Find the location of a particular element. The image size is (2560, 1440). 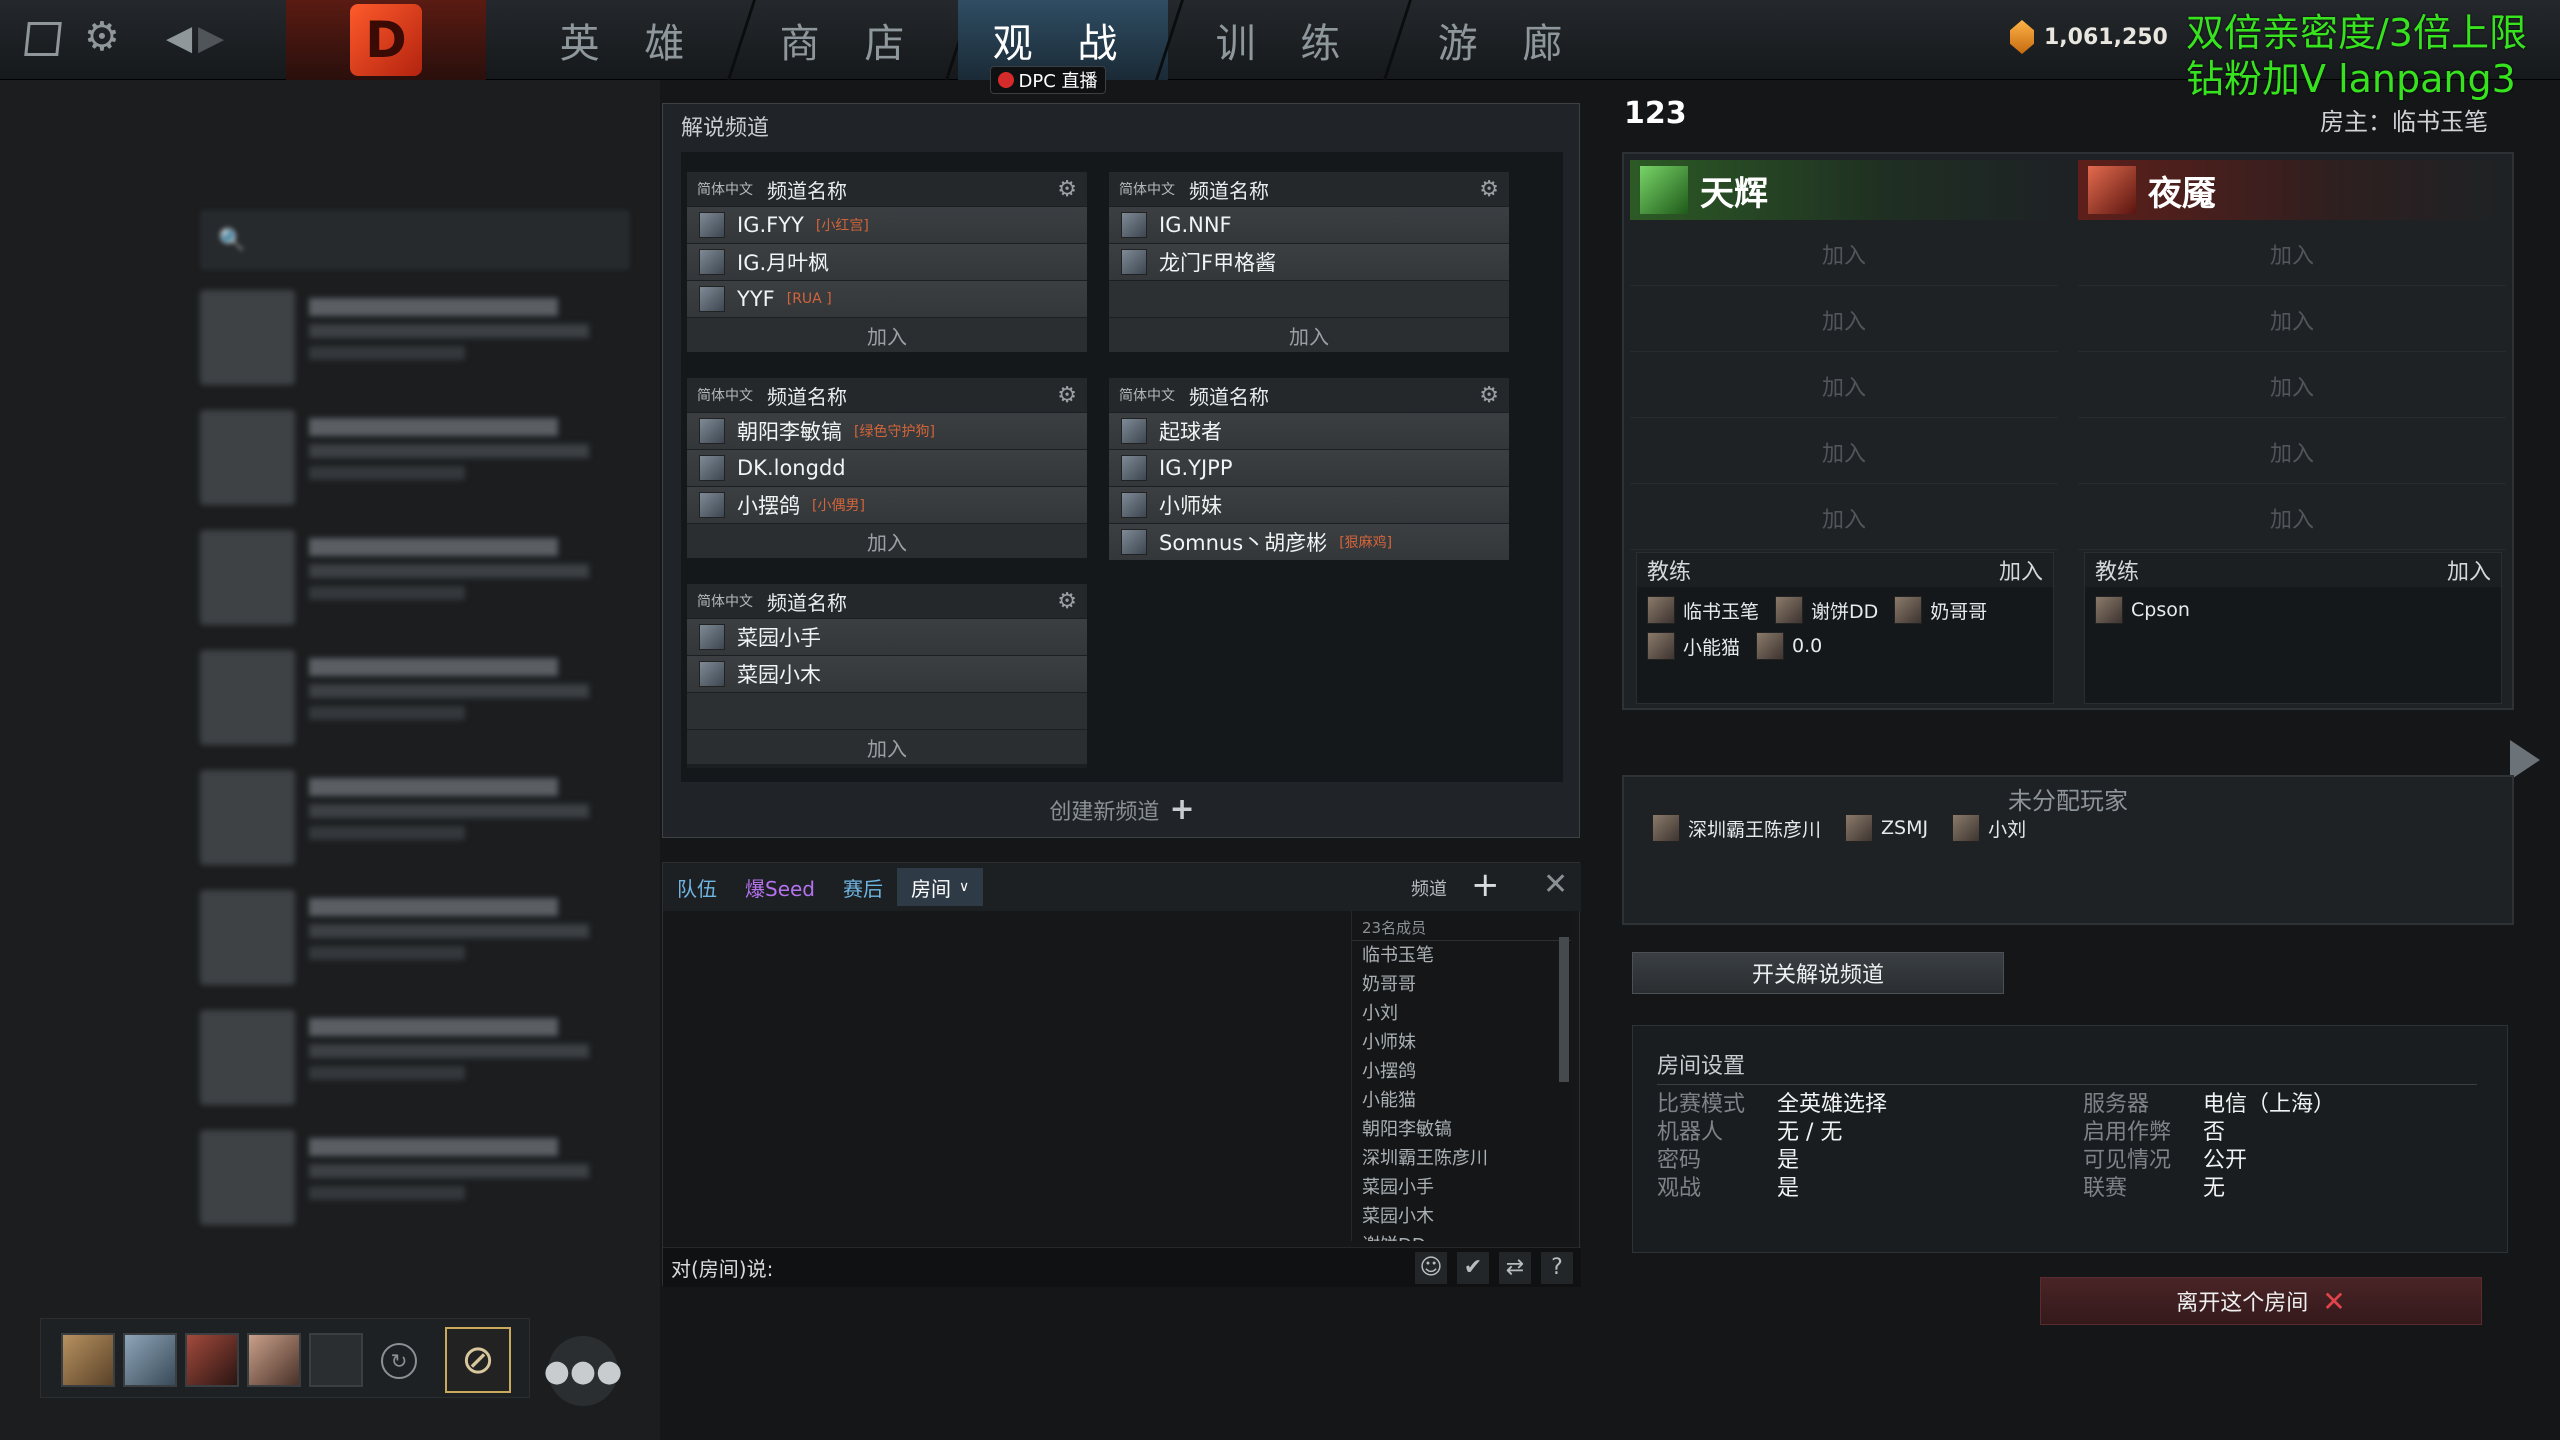

empty-avatar-slot is located at coordinates (336, 1360).